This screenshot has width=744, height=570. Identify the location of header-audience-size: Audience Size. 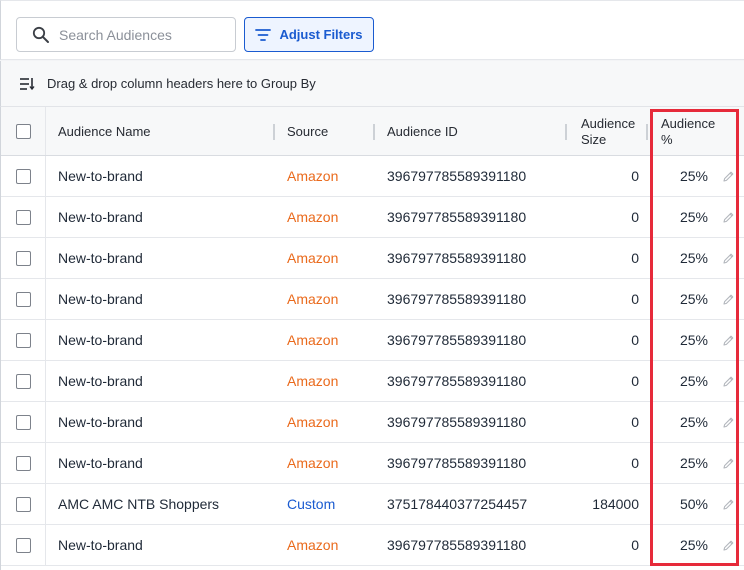
(608, 131).